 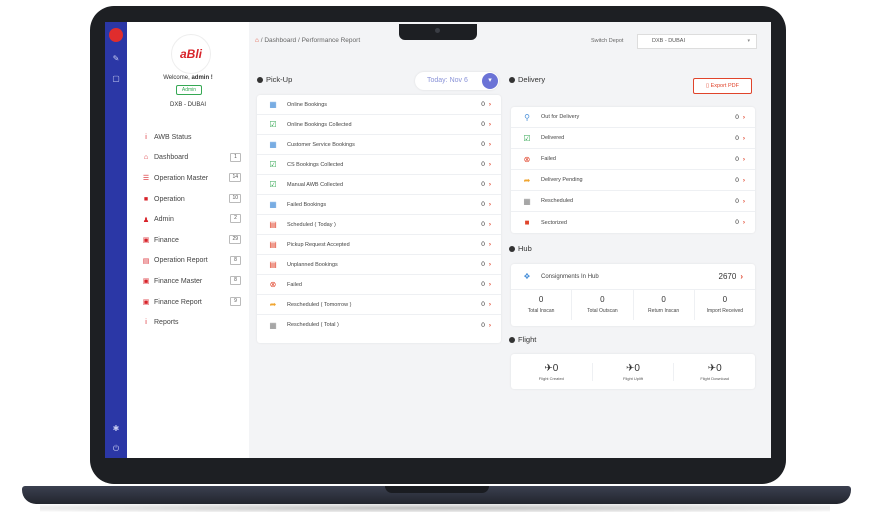 I want to click on hub-stat-label: Import Received, so click(x=725, y=311).